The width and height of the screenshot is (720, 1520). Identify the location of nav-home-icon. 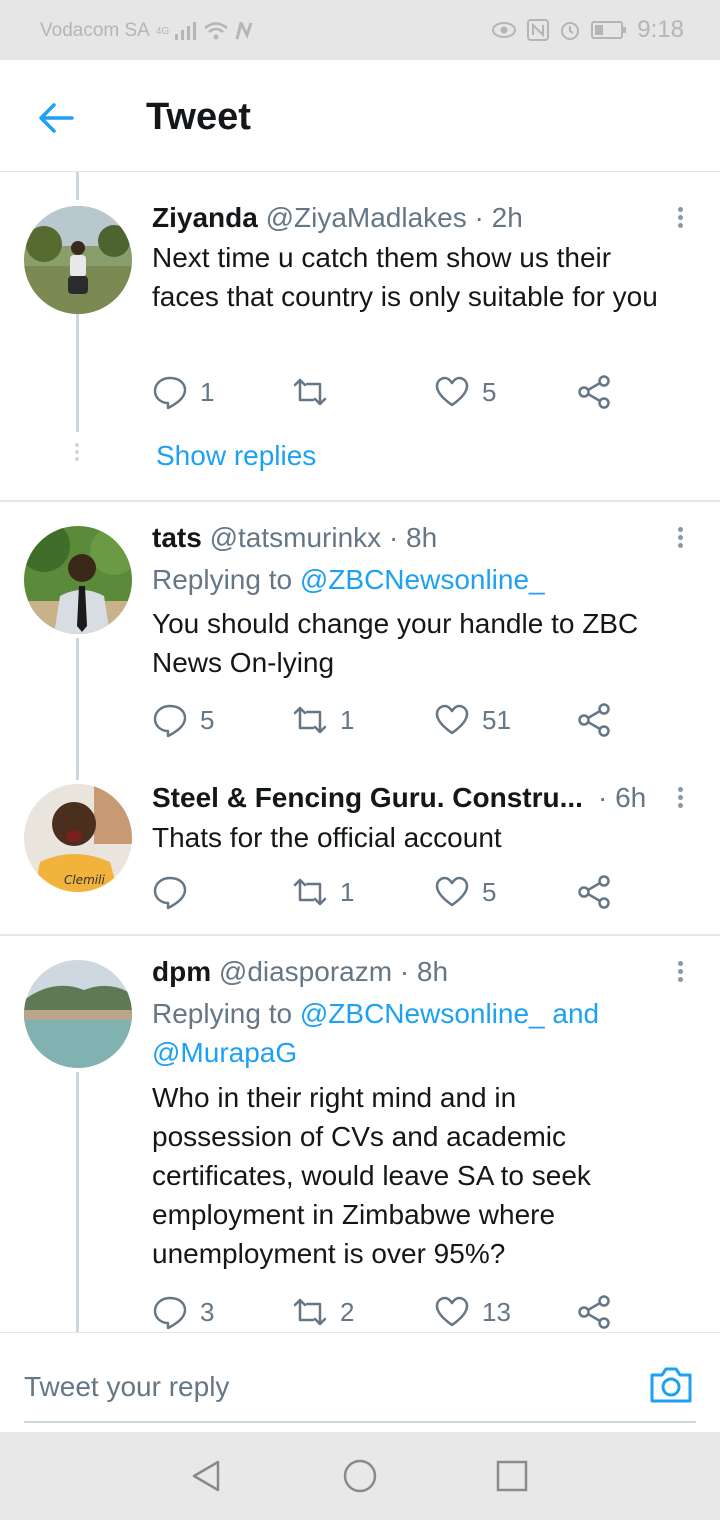
(360, 1476).